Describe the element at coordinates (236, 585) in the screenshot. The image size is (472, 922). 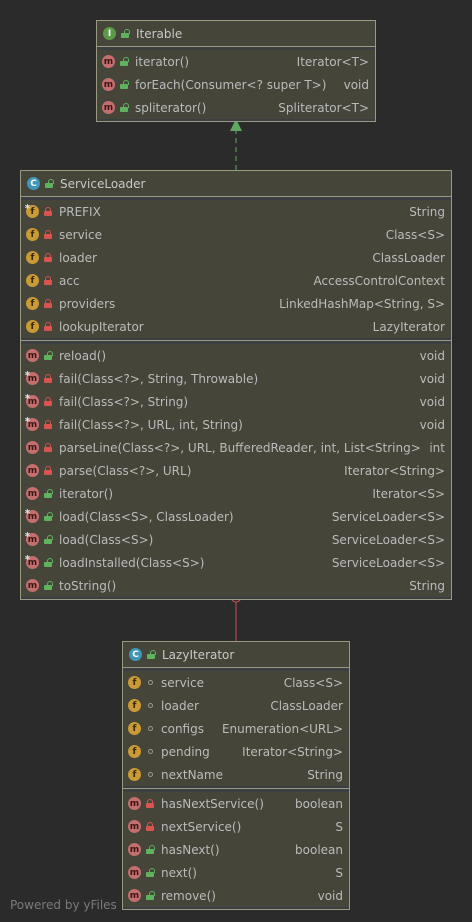
I see `method-row: m toString() String` at that location.